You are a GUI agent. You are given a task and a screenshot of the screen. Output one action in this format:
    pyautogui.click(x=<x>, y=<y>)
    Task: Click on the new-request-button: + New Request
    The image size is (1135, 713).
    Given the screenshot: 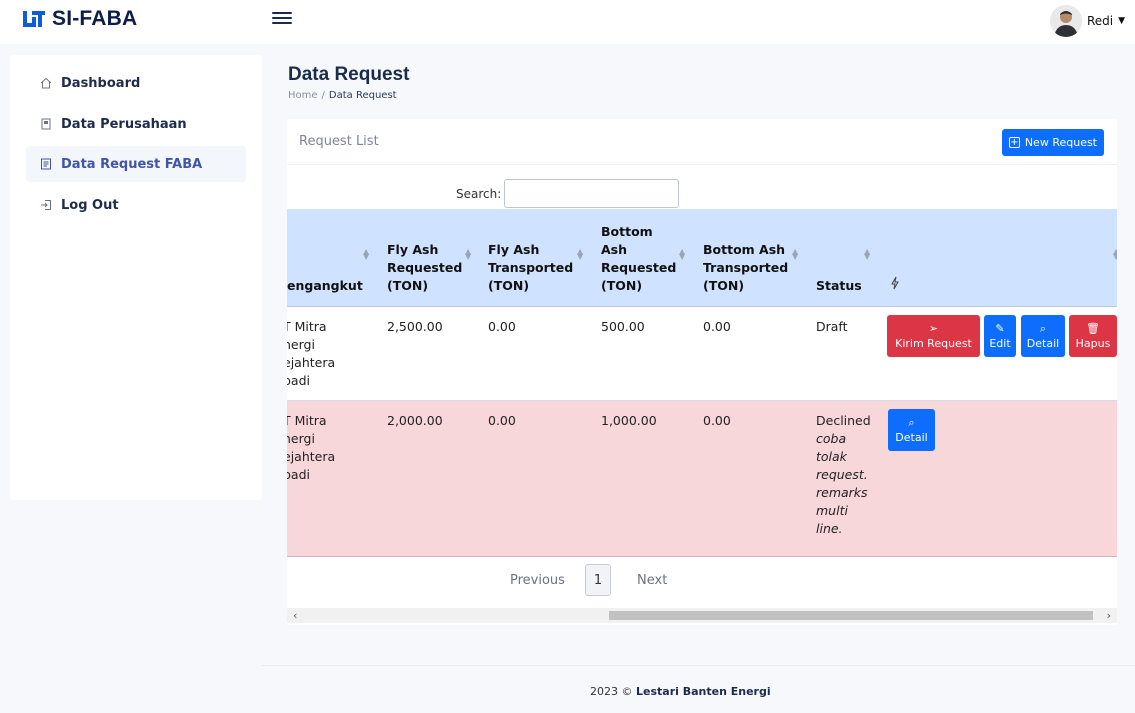 What is the action you would take?
    pyautogui.click(x=1052, y=142)
    